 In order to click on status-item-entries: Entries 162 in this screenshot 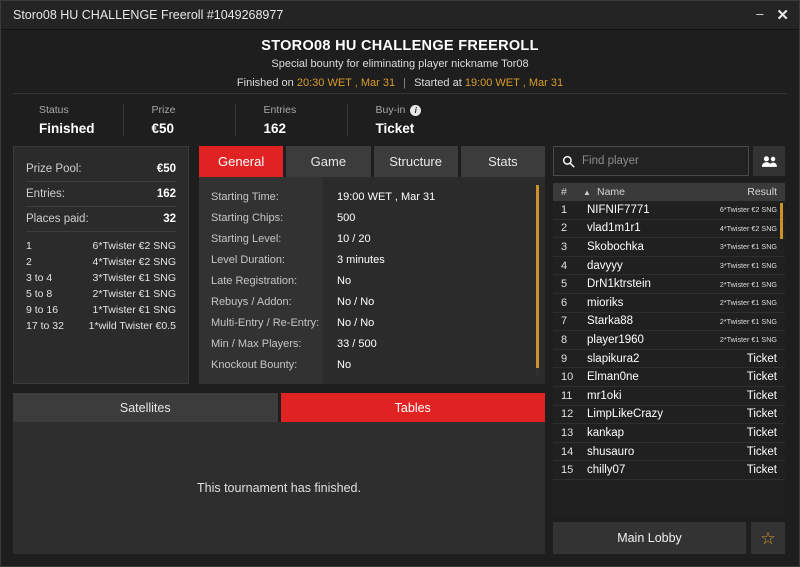, I will do `click(306, 120)`.